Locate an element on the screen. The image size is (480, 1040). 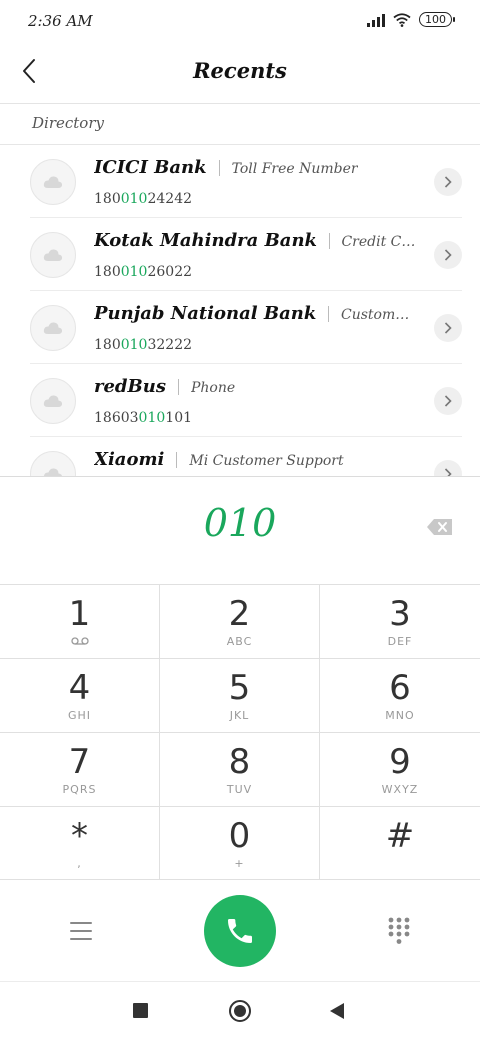
signal-icon is located at coordinates (376, 20).